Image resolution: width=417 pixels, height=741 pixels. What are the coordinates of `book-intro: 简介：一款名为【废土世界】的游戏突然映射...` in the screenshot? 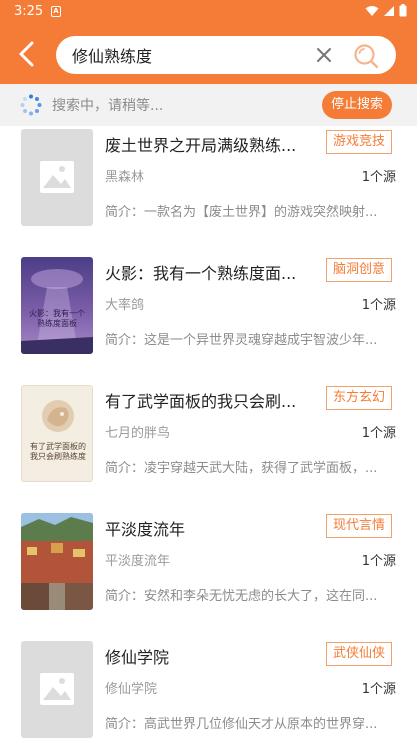 It's located at (241, 212).